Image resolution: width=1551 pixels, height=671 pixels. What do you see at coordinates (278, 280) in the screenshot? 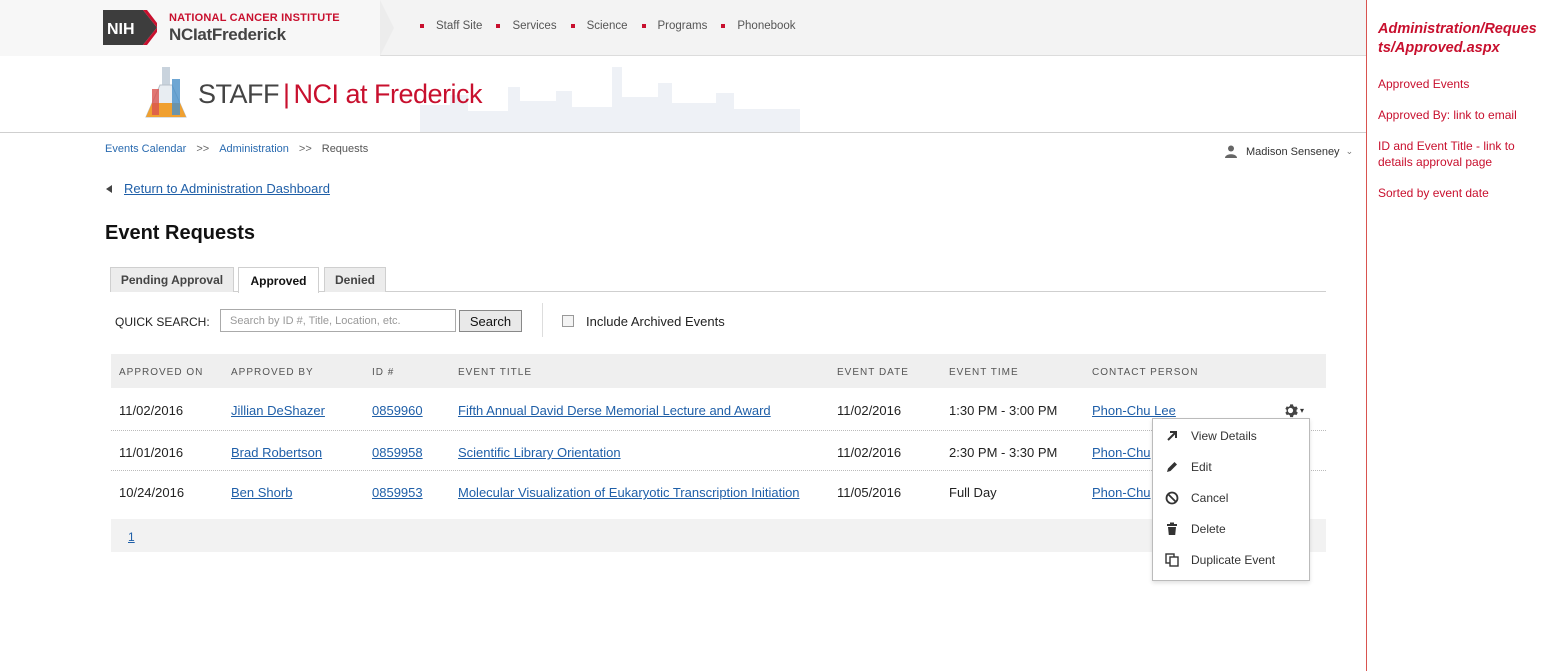
I see `tab-approved: Approved` at bounding box center [278, 280].